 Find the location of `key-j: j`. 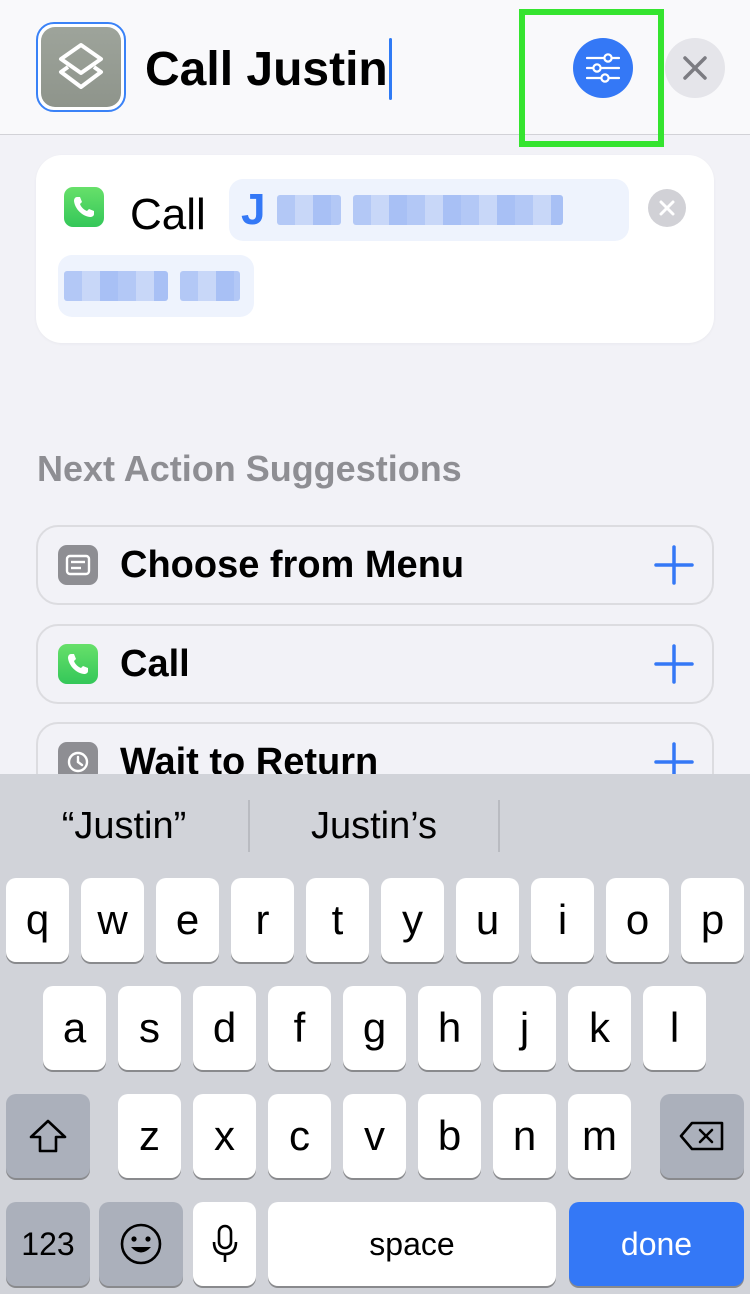

key-j: j is located at coordinates (524, 1028).